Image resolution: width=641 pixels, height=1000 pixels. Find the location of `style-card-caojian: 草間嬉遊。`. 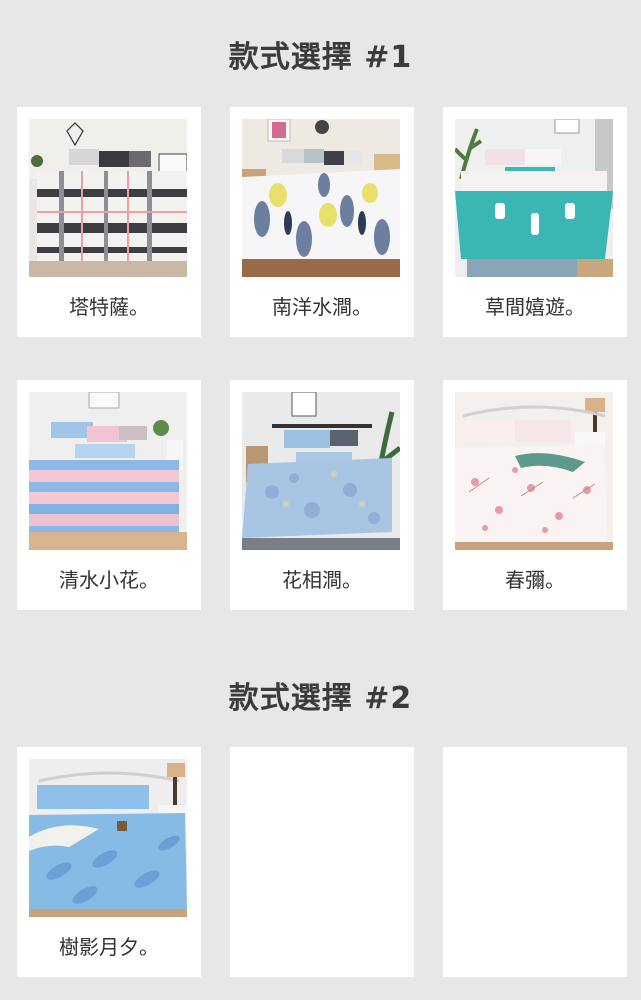

style-card-caojian: 草間嬉遊。 is located at coordinates (535, 222).